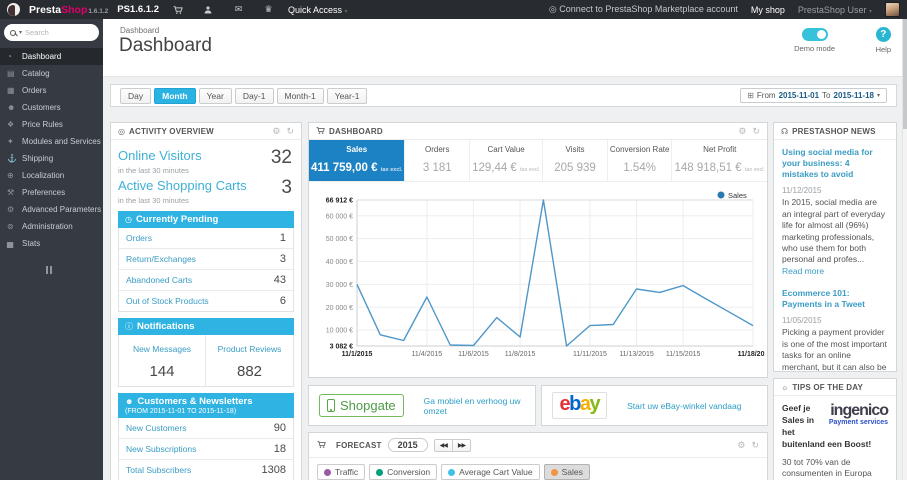  Describe the element at coordinates (300, 95) in the screenshot. I see `range-month-1-button: Month-1` at that location.